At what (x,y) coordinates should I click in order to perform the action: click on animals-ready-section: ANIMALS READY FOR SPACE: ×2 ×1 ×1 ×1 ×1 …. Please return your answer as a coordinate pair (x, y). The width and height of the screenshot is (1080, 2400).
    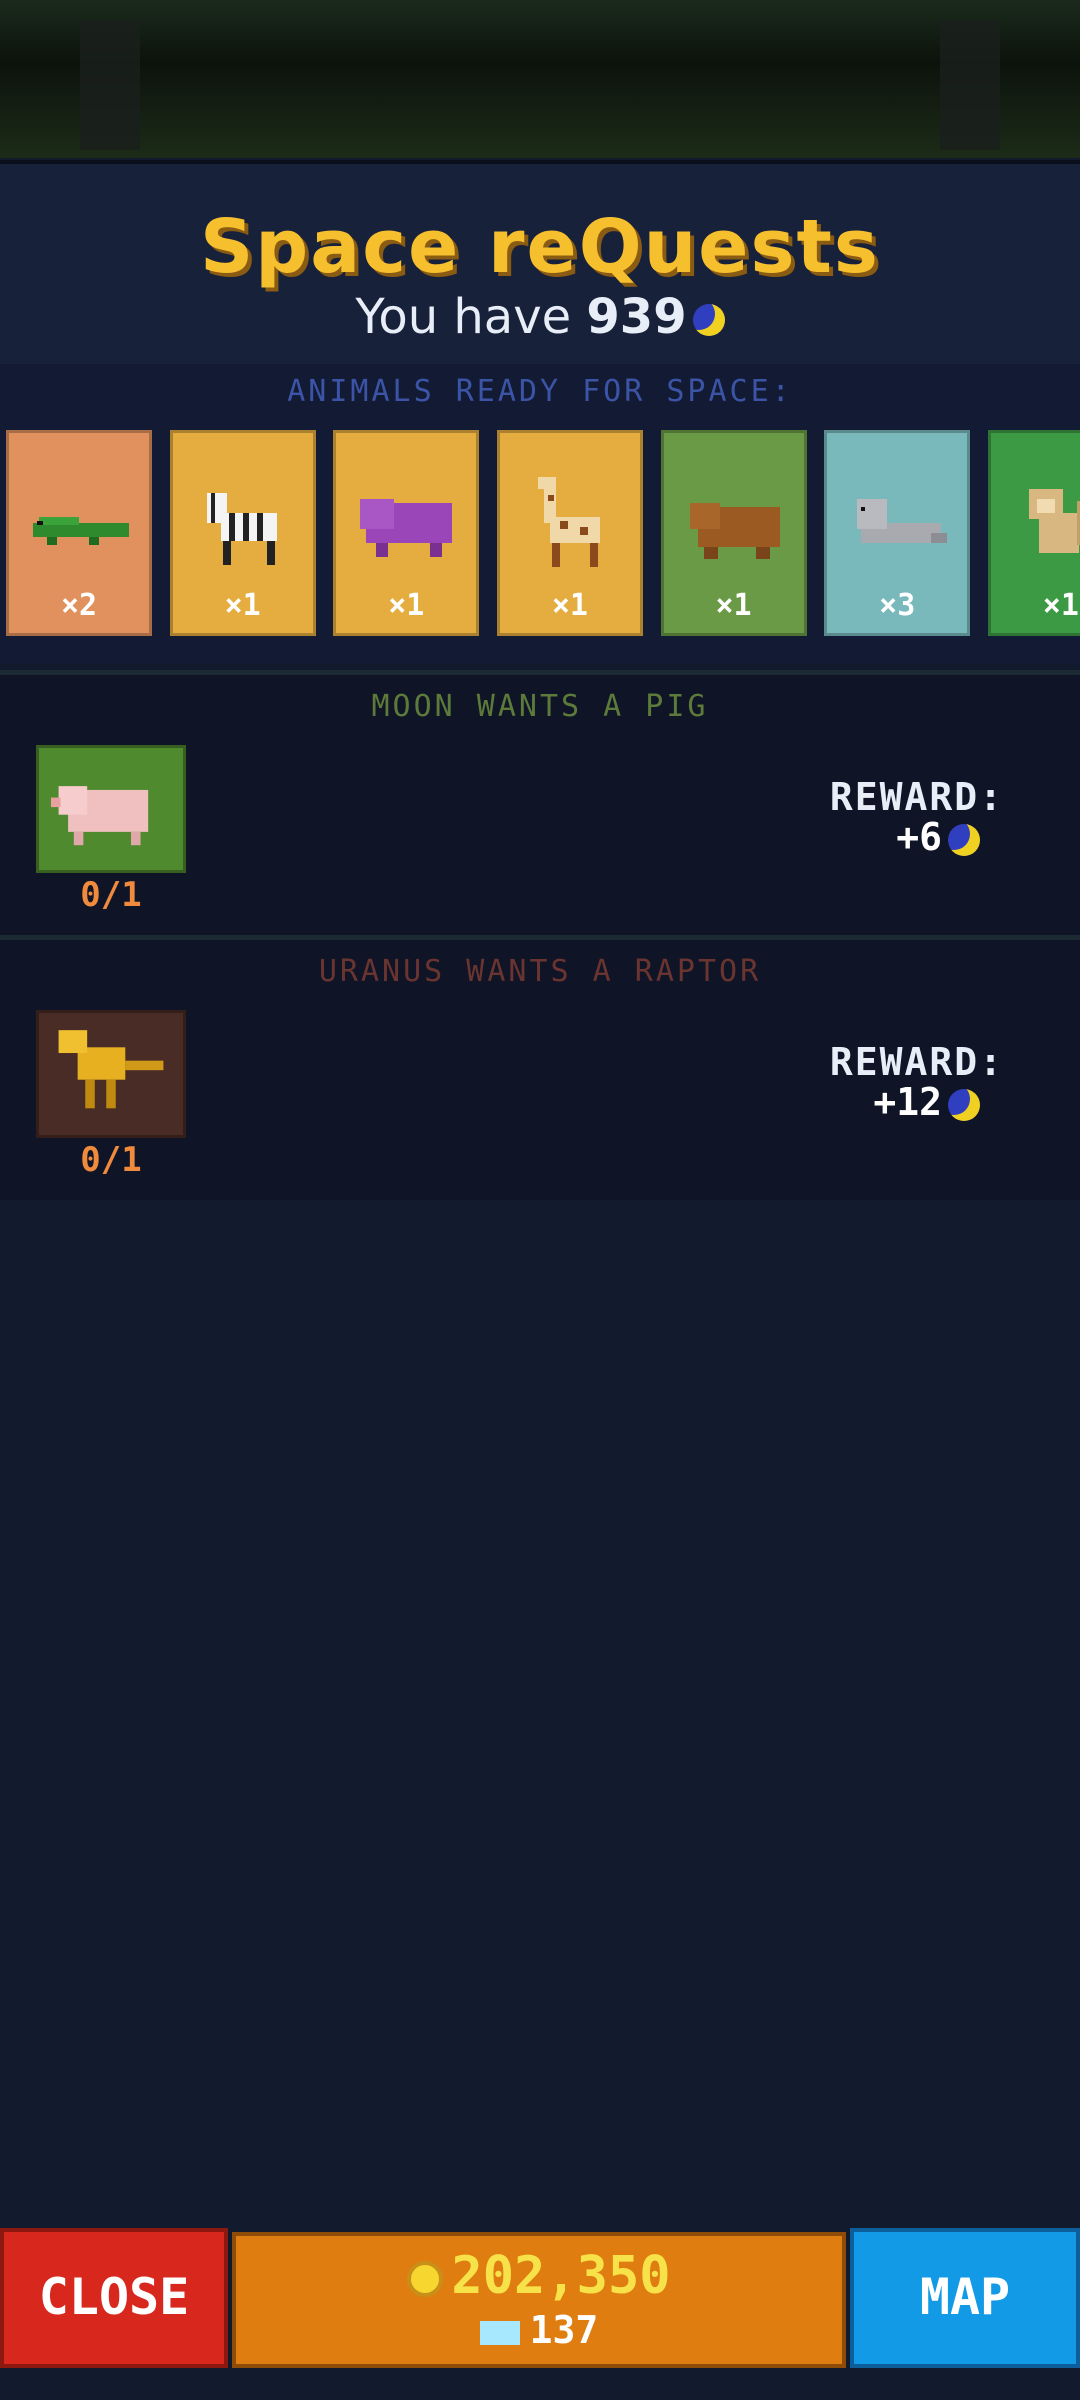
    Looking at the image, I should click on (540, 514).